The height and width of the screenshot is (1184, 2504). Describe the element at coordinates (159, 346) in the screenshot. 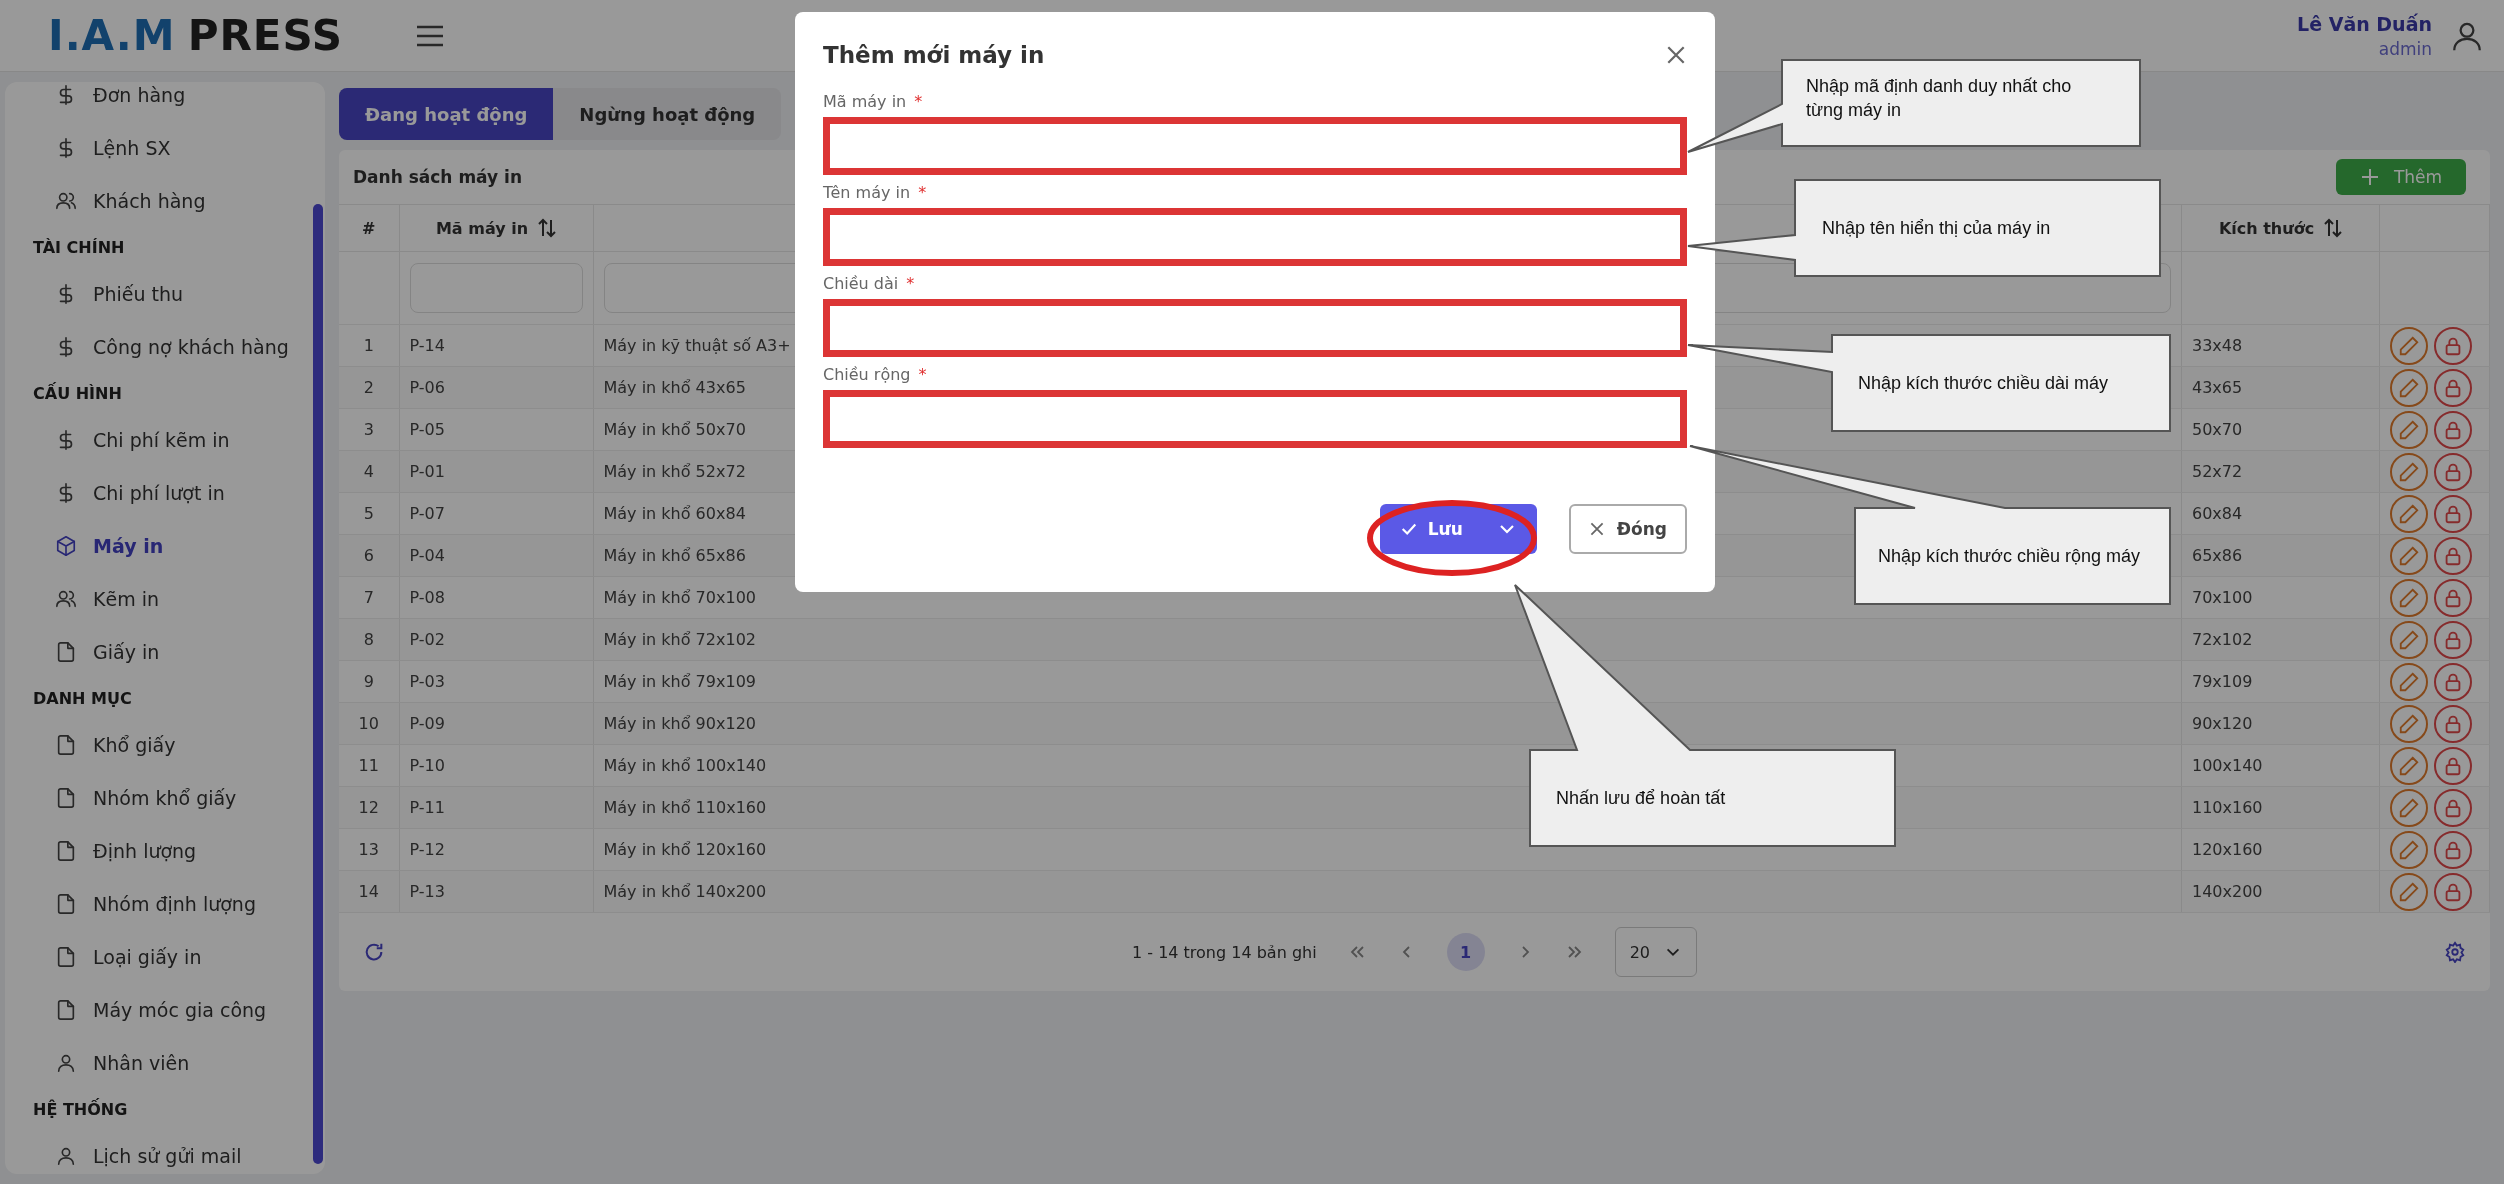

I see `sidebar-item: Công nợ khách hàng` at that location.